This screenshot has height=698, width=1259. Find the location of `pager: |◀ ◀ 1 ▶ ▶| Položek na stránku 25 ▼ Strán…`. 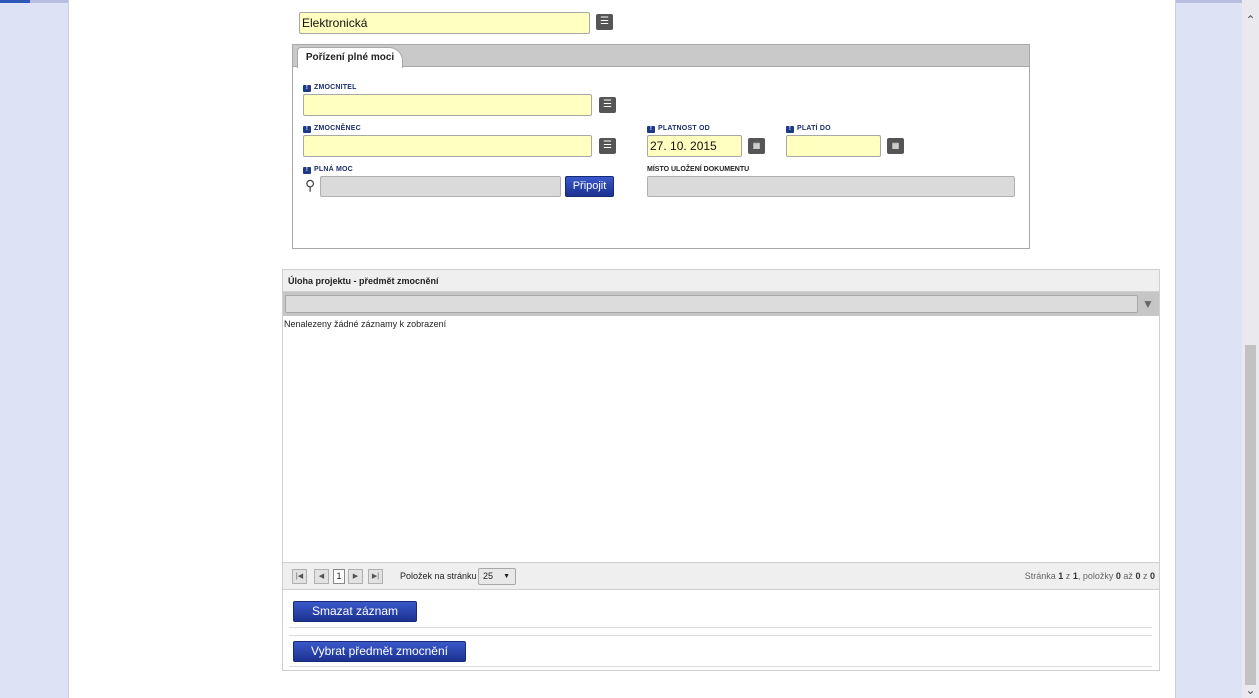

pager: |◀ ◀ 1 ▶ ▶| Položek na stránku 25 ▼ Strán… is located at coordinates (721, 576).